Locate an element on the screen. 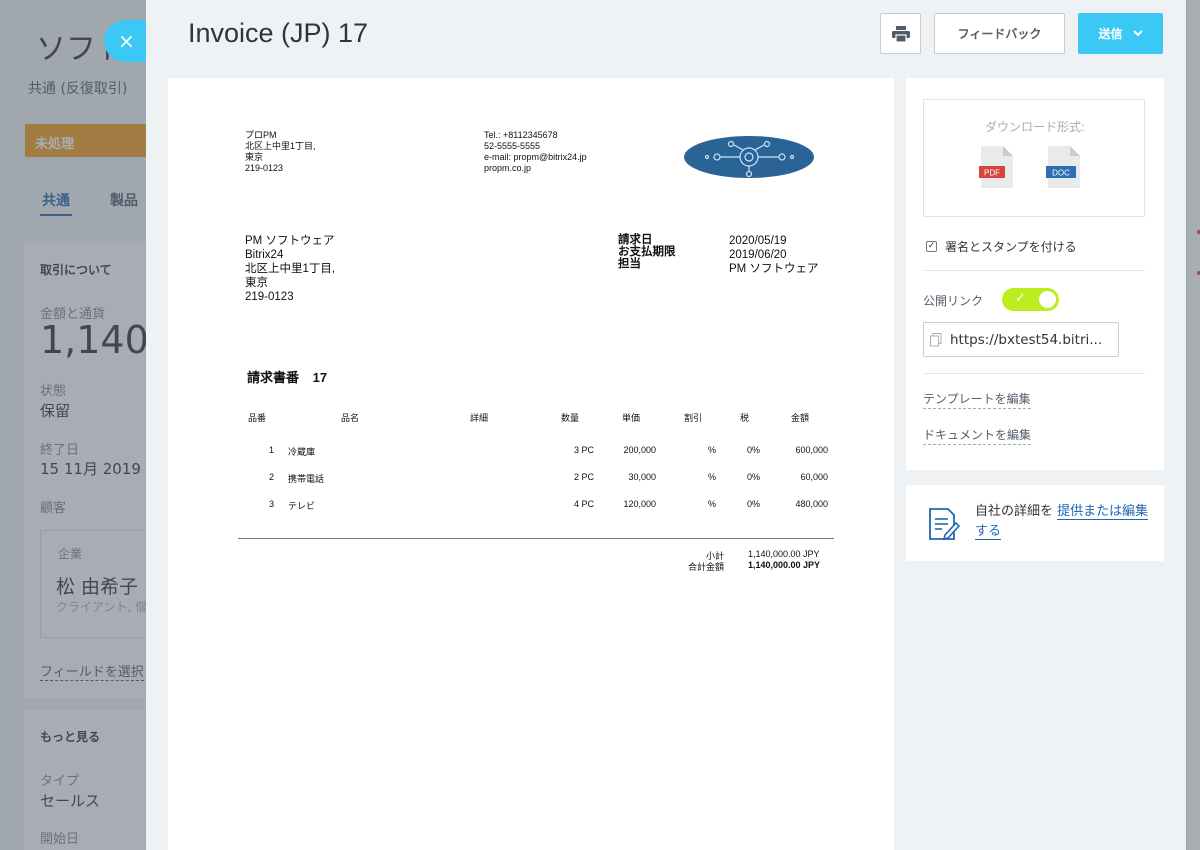  row-qty: 4 PC is located at coordinates (583, 504).